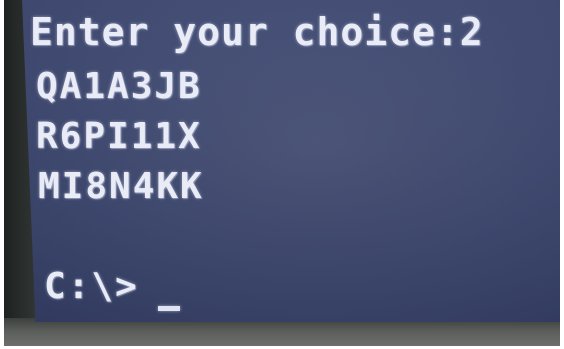  Describe the element at coordinates (169, 308) in the screenshot. I see `text-cursor` at that location.